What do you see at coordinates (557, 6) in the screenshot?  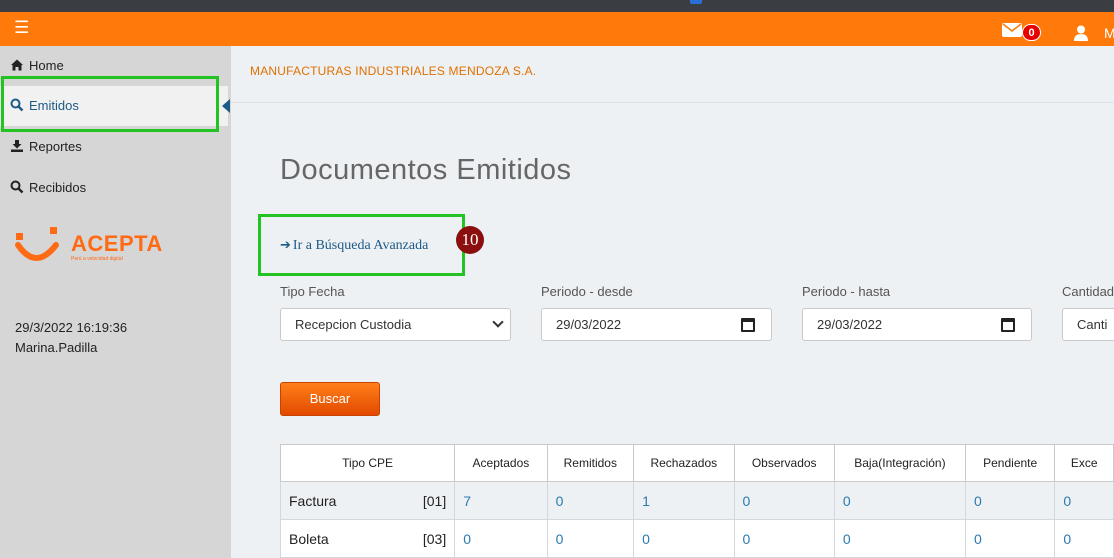 I see `os-title-bar` at bounding box center [557, 6].